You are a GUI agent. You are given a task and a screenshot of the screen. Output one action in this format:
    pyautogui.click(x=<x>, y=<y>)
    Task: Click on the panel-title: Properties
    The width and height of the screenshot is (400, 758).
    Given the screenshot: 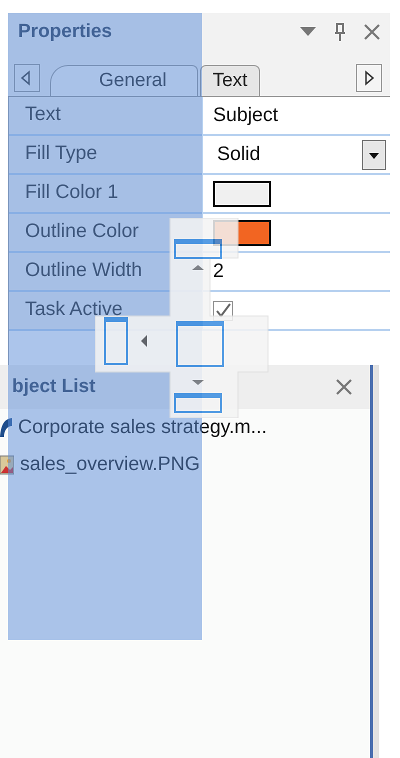 What is the action you would take?
    pyautogui.click(x=65, y=32)
    